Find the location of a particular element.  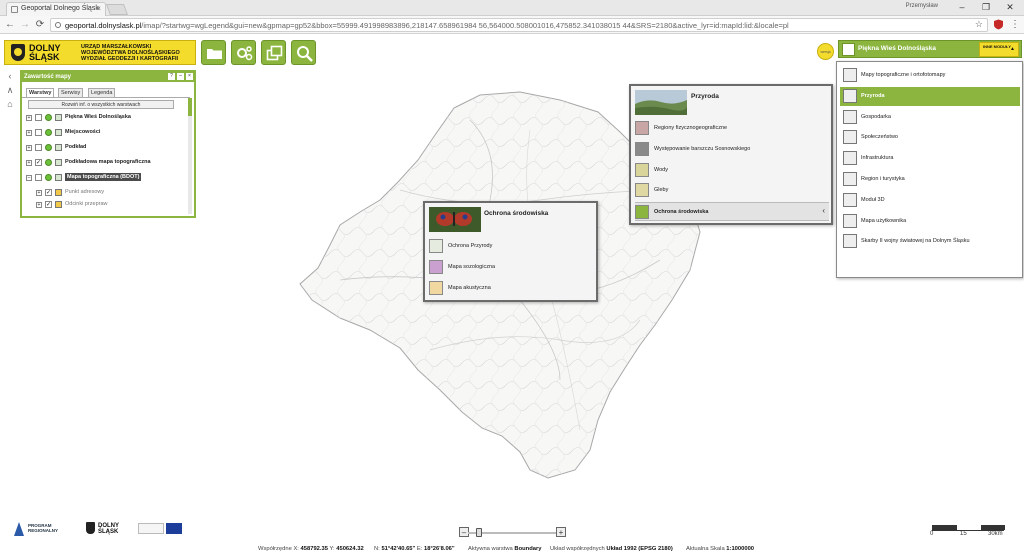

help-icon: ? is located at coordinates (171, 76).